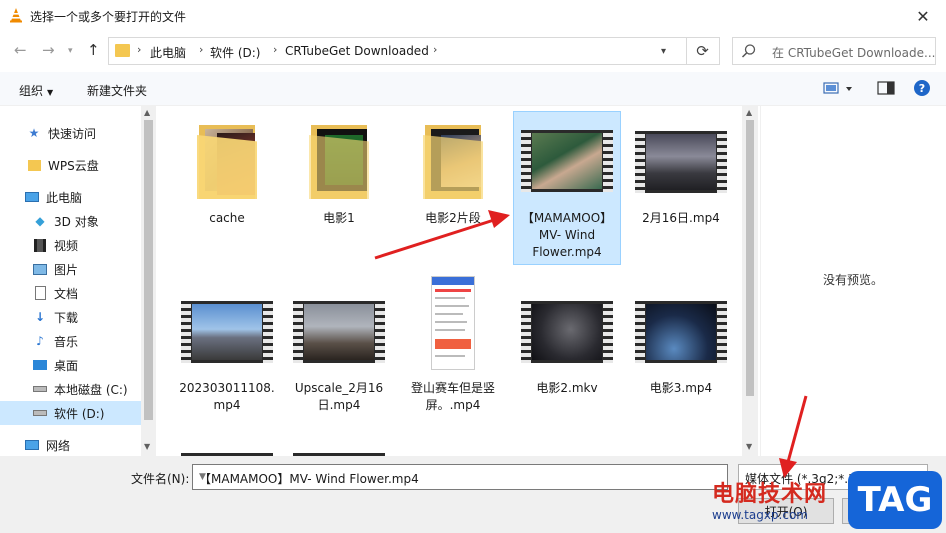 The height and width of the screenshot is (533, 946). I want to click on breadcrumb-crtubeget: CRTubeGet Downloaded, so click(357, 51).